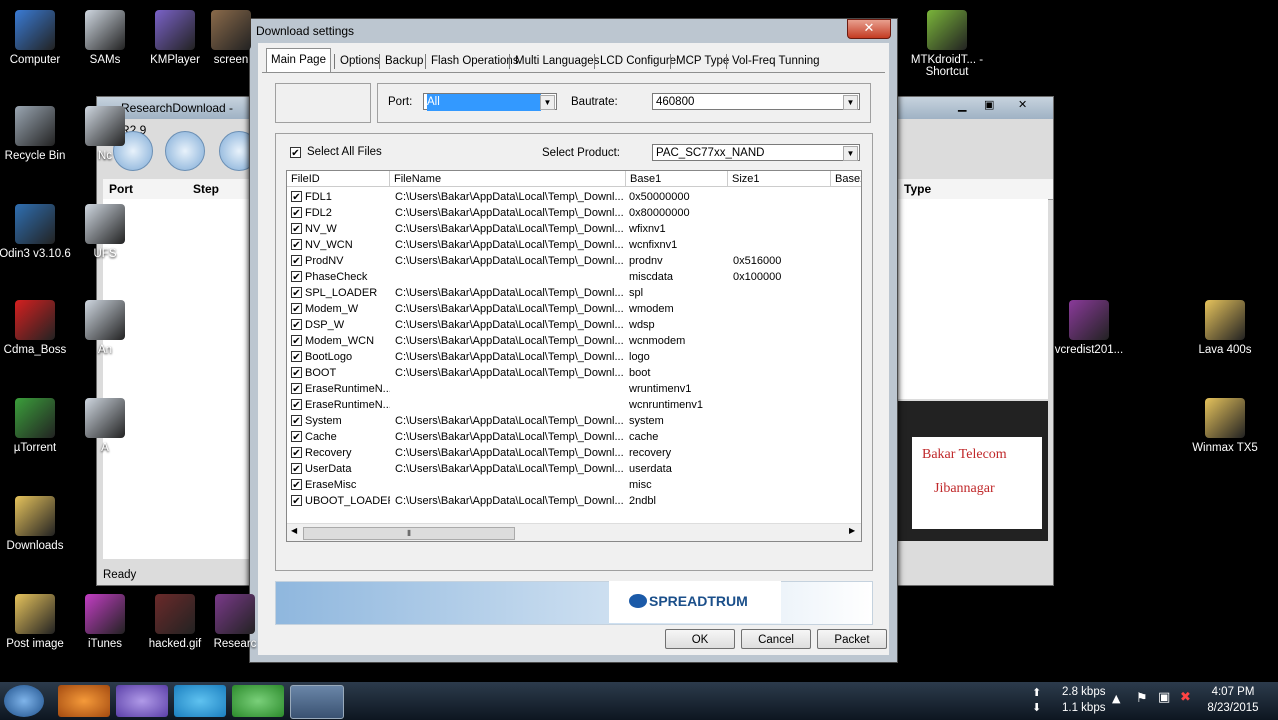  Describe the element at coordinates (574, 405) in the screenshot. I see `table-row: ✔ EraseRuntimeN... wcnruntimenv1` at that location.